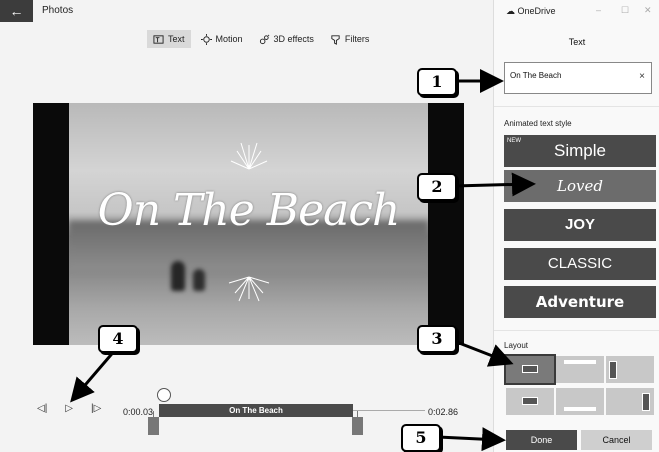 Image resolution: width=659 pixels, height=452 pixels. What do you see at coordinates (118, 339) in the screenshot?
I see `callout-4: 4` at bounding box center [118, 339].